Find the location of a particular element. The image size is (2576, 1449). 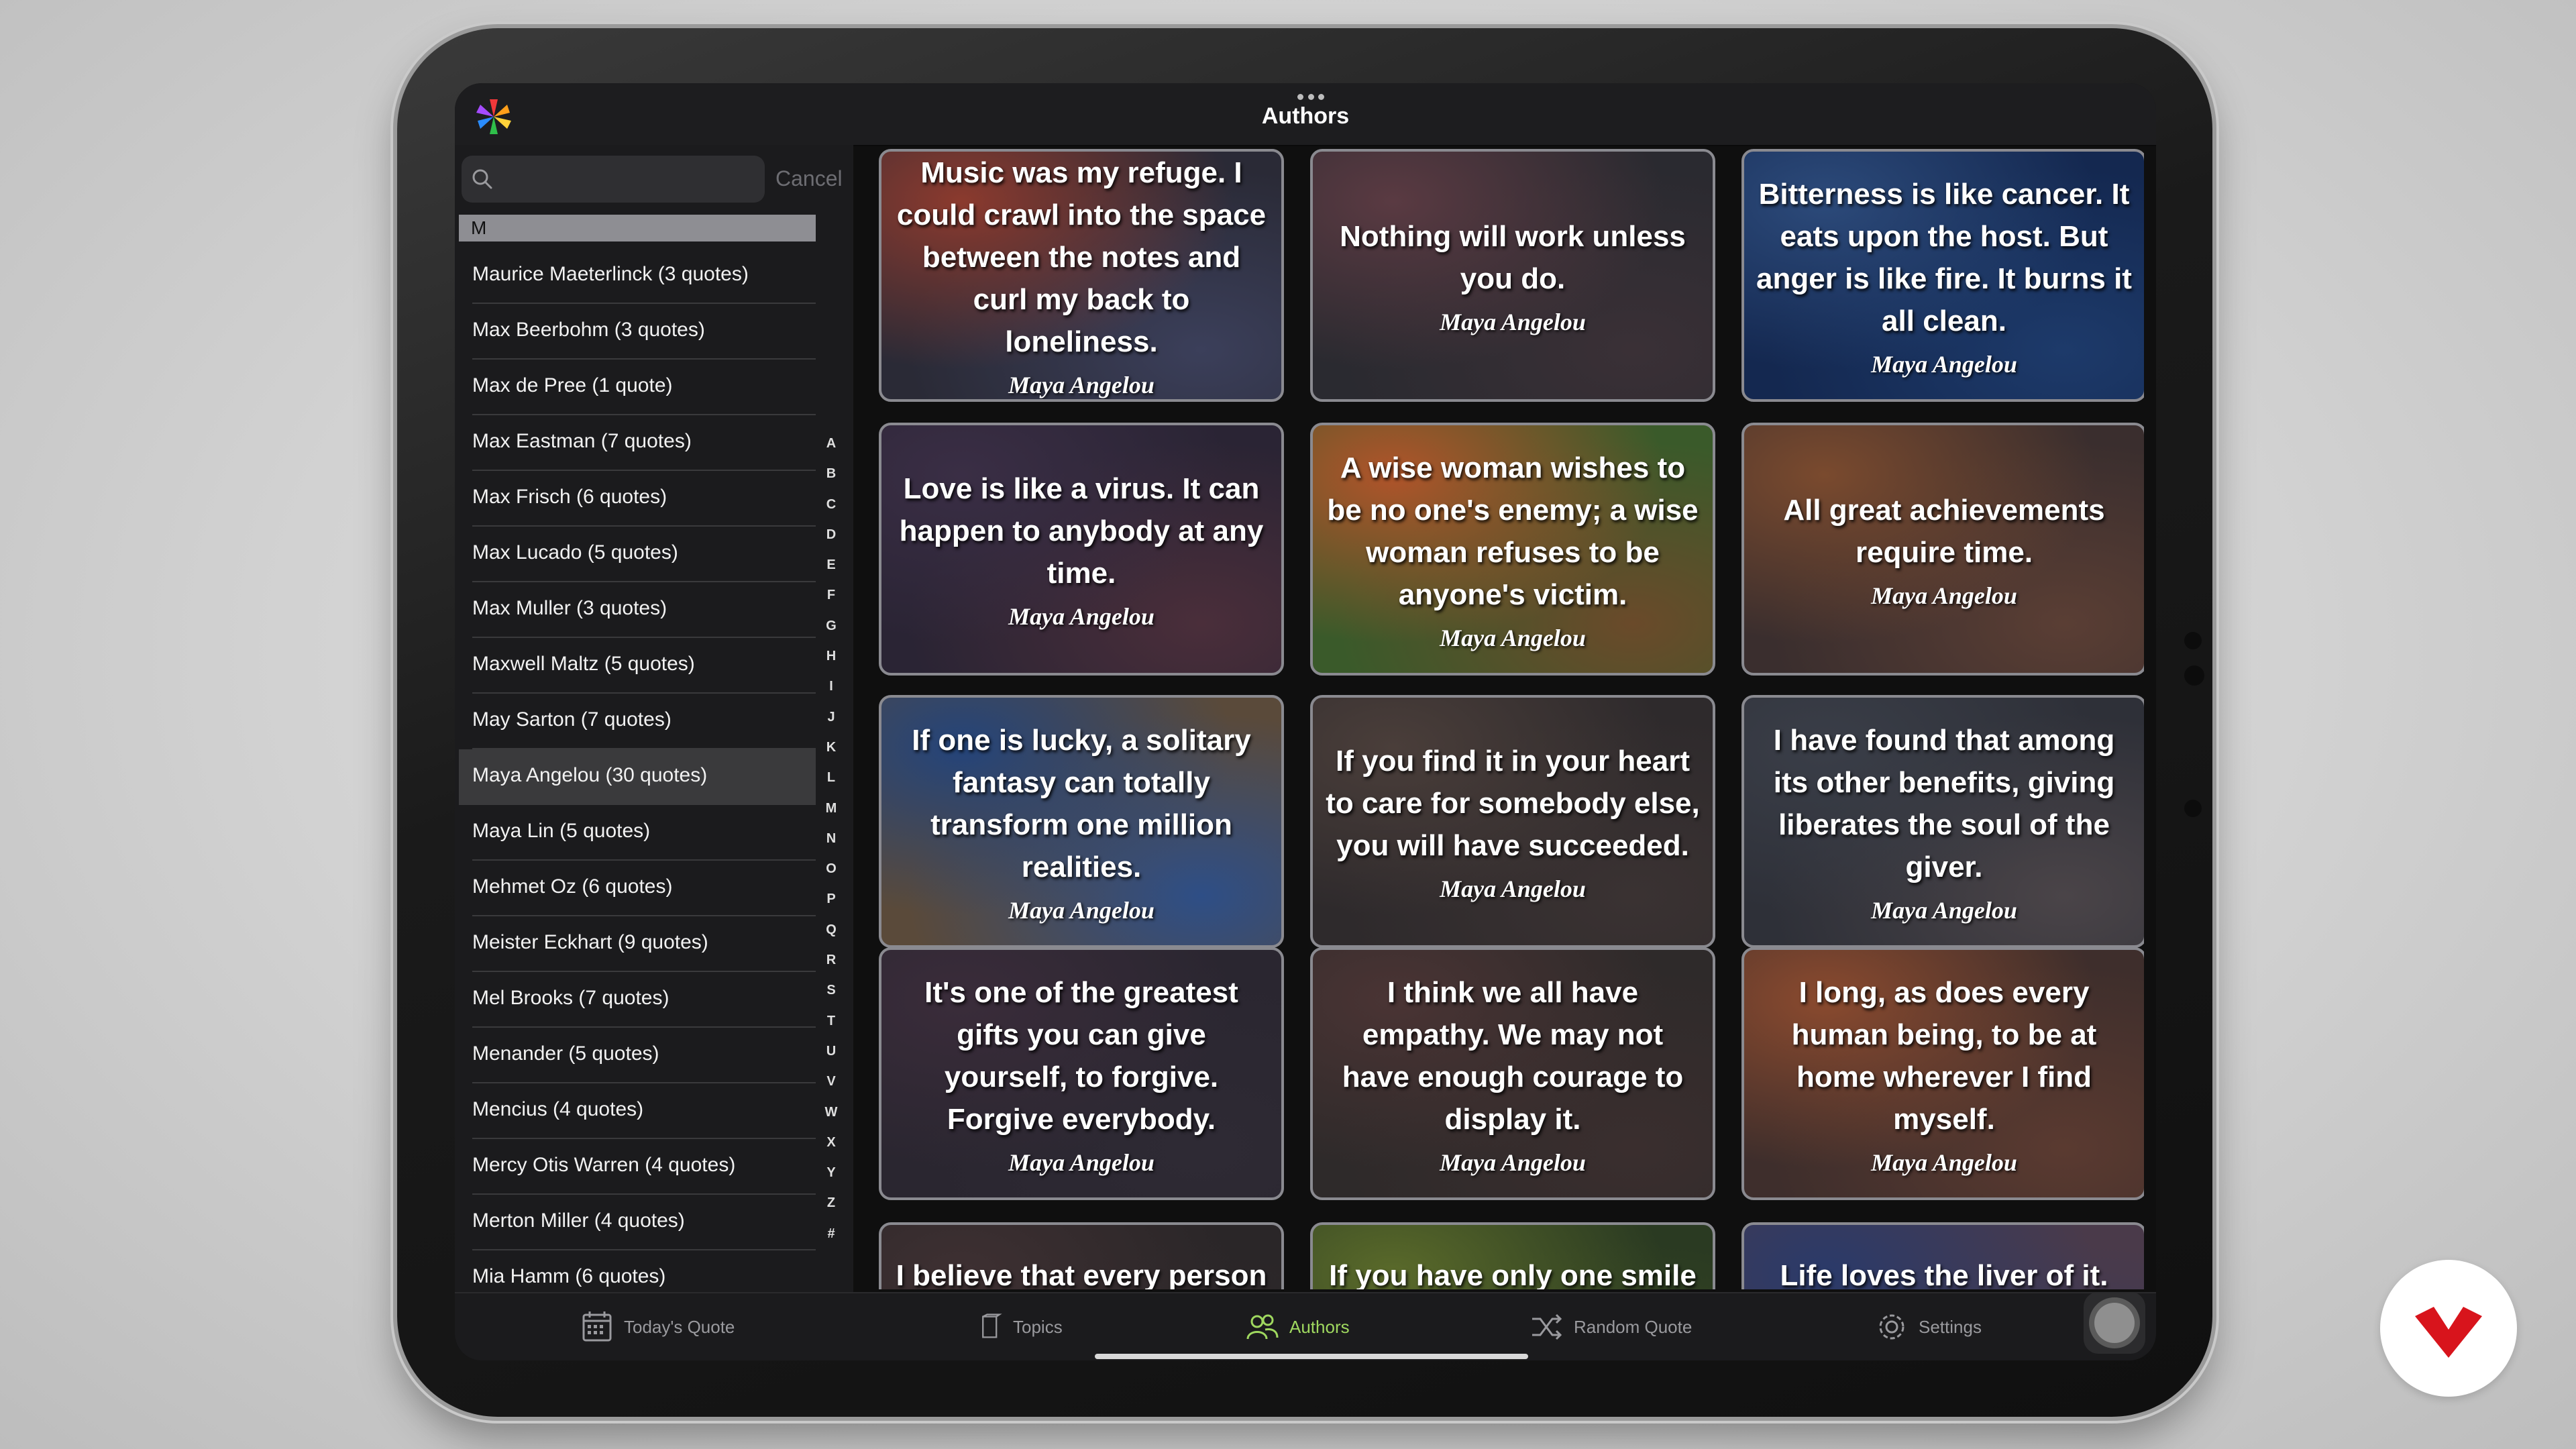

tab-label: Today's Quote is located at coordinates (679, 1326).